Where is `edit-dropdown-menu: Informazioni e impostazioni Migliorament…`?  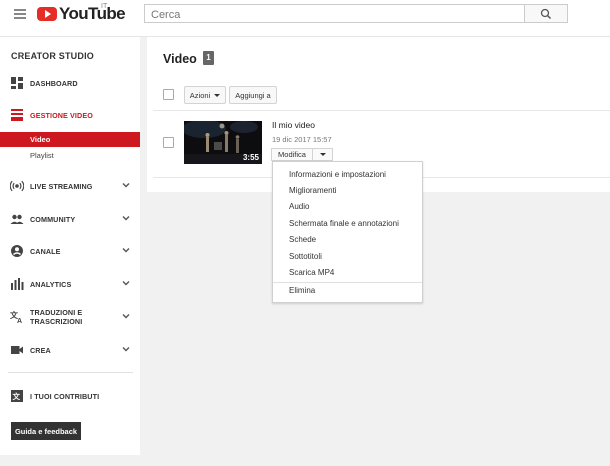 edit-dropdown-menu: Informazioni e impostazioni Migliorament… is located at coordinates (347, 232).